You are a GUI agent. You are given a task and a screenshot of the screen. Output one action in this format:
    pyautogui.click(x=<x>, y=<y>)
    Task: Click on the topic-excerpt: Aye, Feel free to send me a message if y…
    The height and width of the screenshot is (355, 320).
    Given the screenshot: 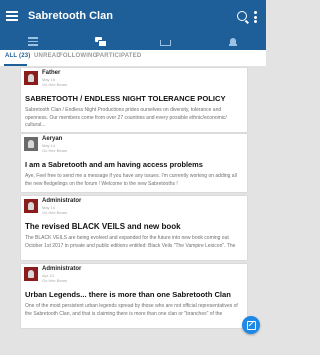 What is the action you would take?
    pyautogui.click(x=131, y=180)
    